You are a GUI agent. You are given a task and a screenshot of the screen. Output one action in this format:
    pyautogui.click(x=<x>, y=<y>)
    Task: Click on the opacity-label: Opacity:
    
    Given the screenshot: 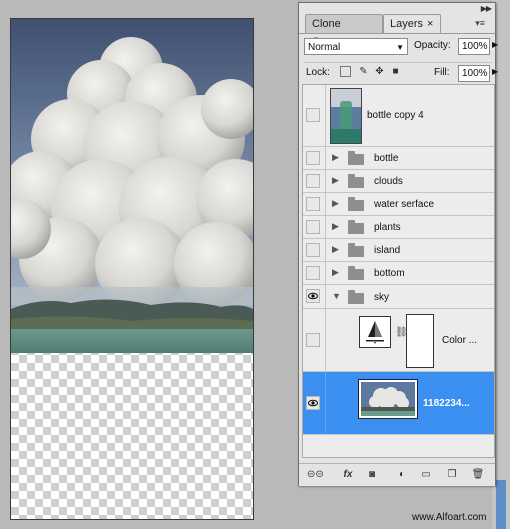 What is the action you would take?
    pyautogui.click(x=432, y=45)
    